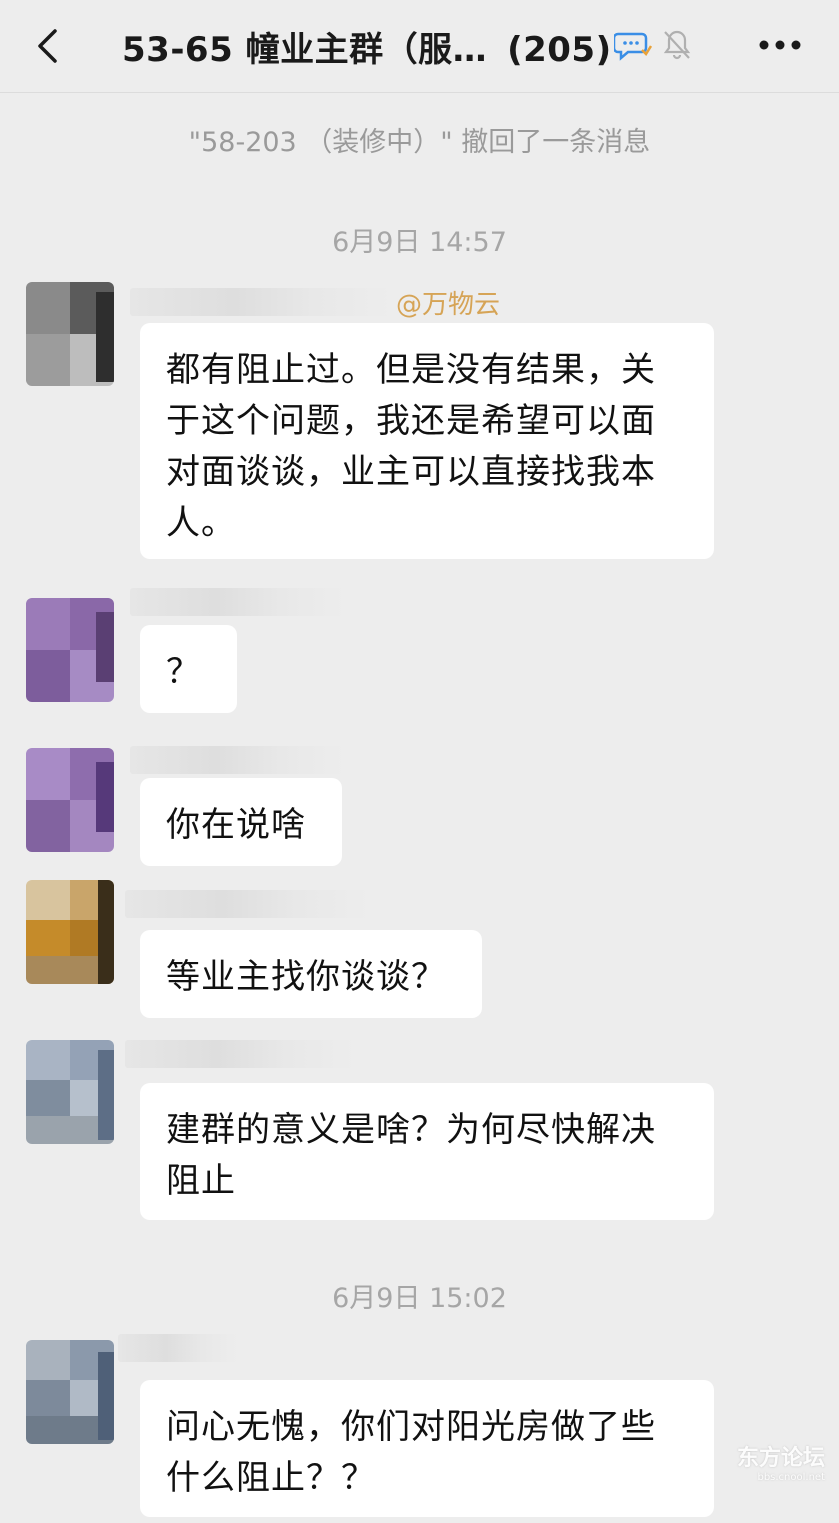 The image size is (839, 1523). I want to click on watermark-url: bbs.cnool.net, so click(791, 1477).